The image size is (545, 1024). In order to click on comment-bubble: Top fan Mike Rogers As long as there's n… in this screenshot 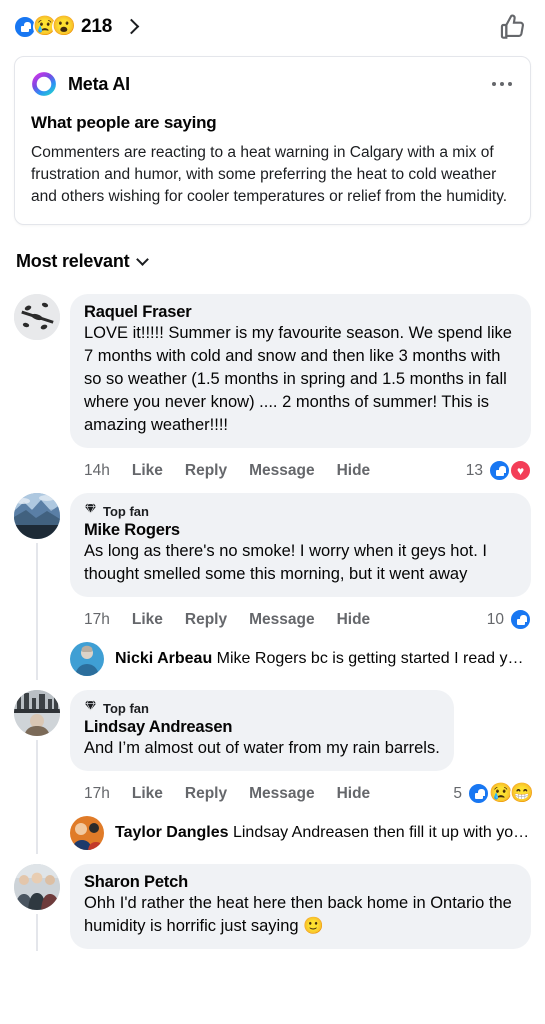, I will do `click(300, 545)`.